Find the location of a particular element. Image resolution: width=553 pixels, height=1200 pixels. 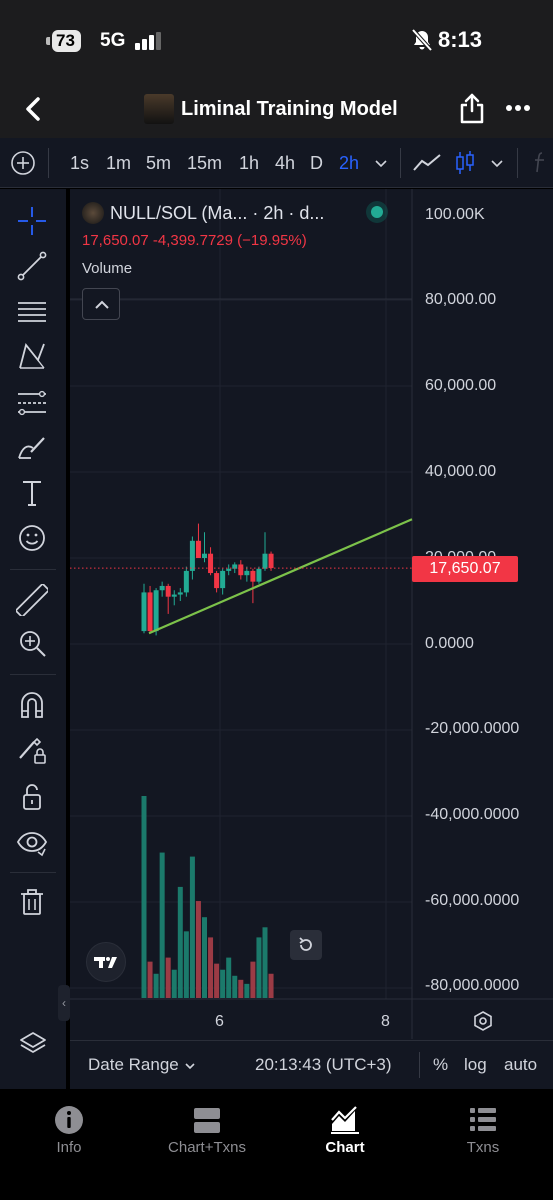

tradingview-logo is located at coordinates (106, 962).